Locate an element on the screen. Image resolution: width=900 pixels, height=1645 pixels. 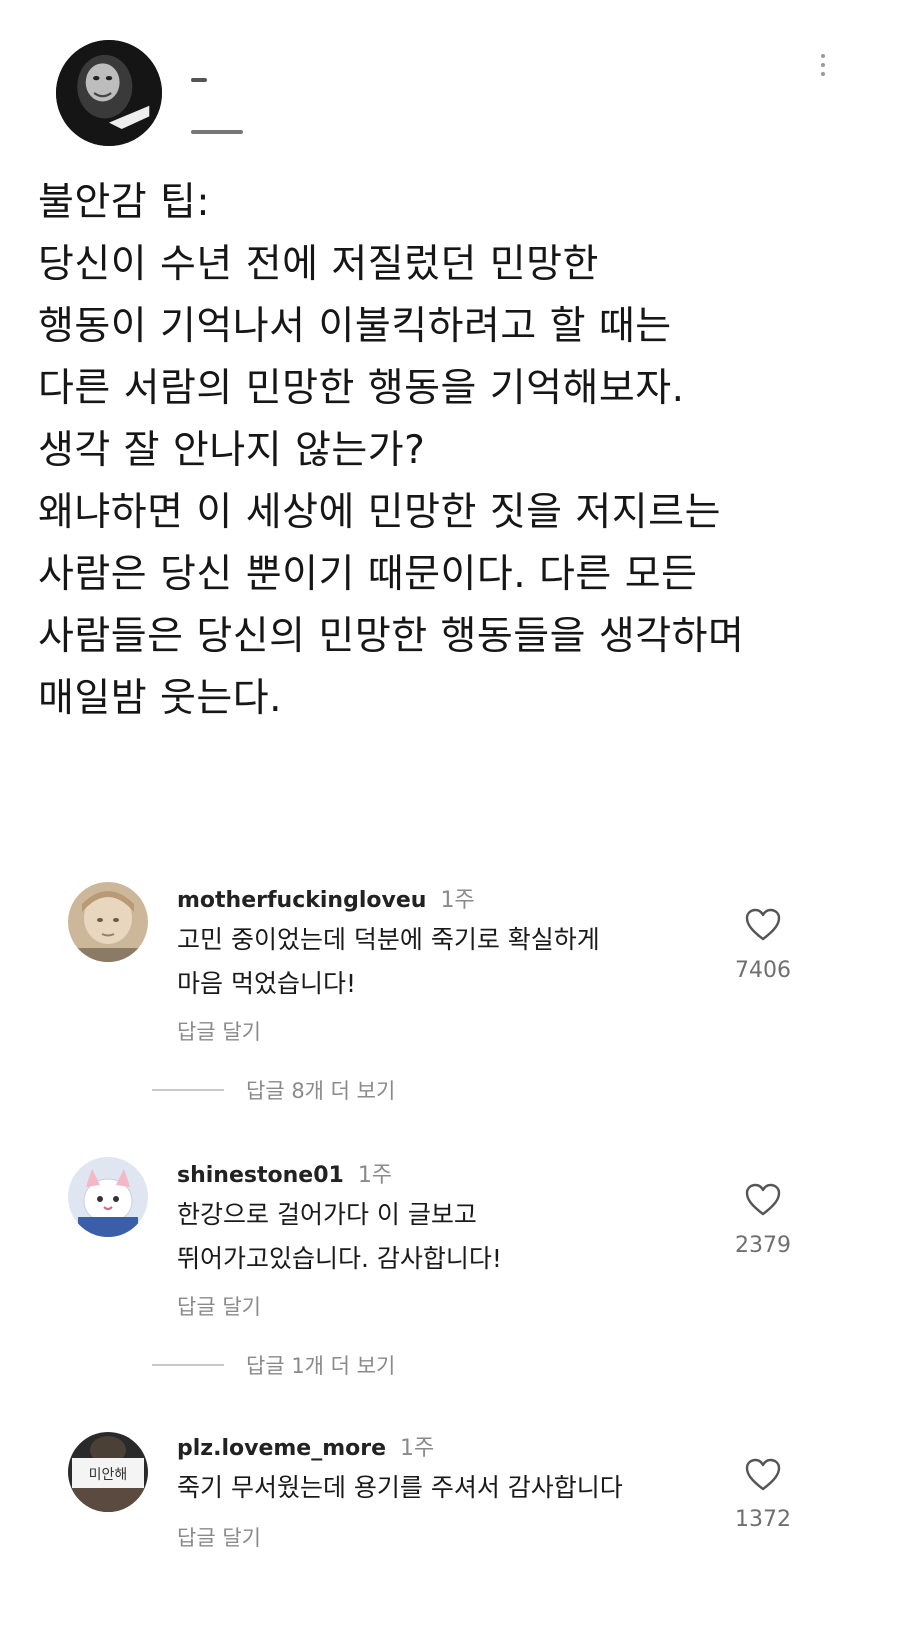
post-author-subtitle-redacted is located at coordinates (217, 132).